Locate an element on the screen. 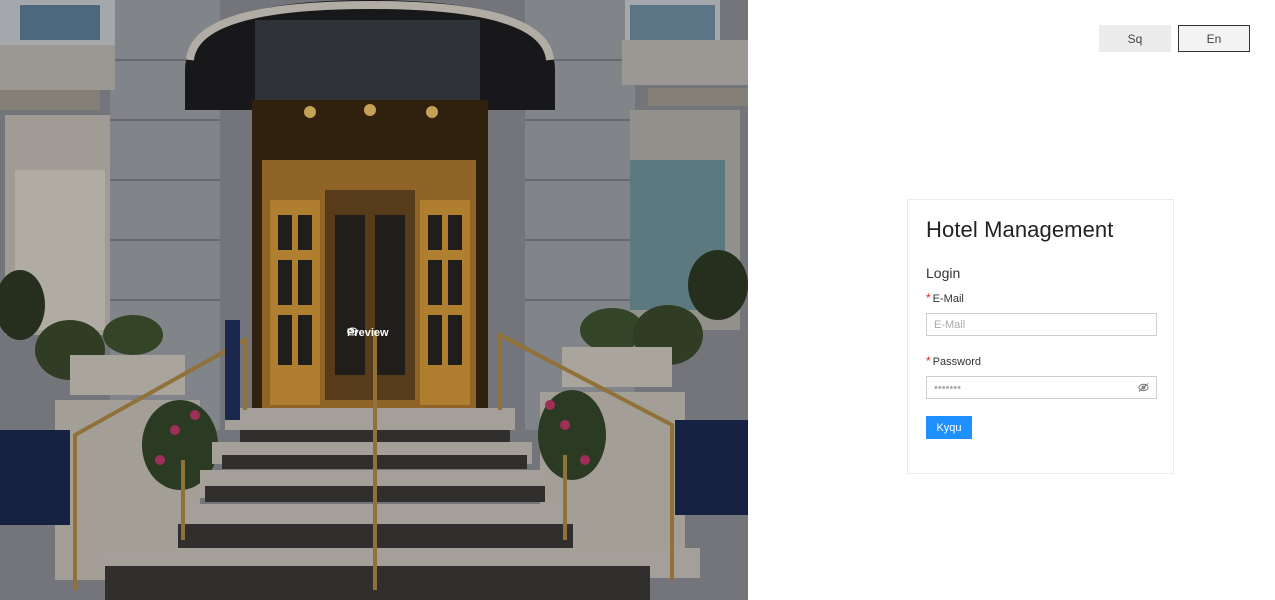 The width and height of the screenshot is (1275, 600). eye-icon is located at coordinates (352, 331).